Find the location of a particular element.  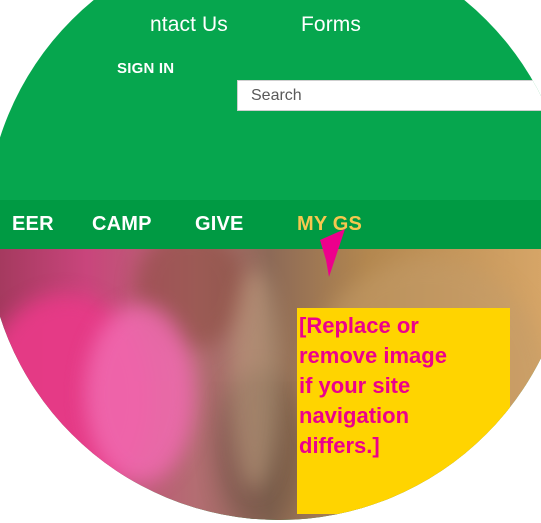

nav-give: GIVE is located at coordinates (219, 224).